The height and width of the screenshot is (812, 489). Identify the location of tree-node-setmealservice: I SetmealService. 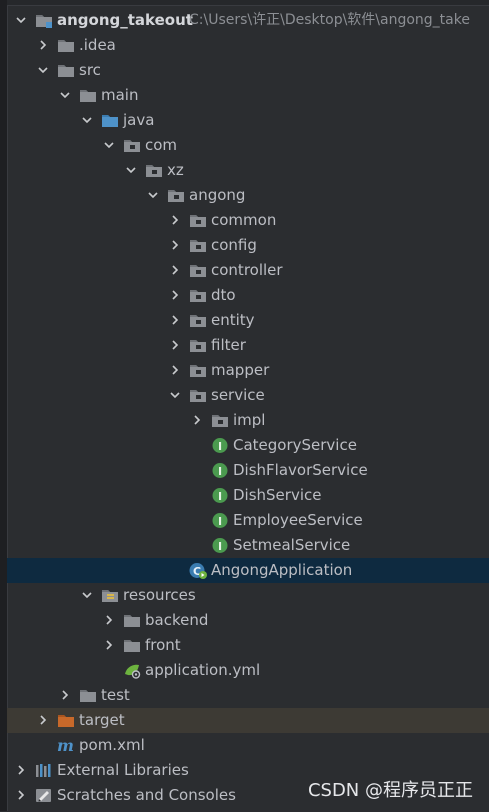
(248, 545).